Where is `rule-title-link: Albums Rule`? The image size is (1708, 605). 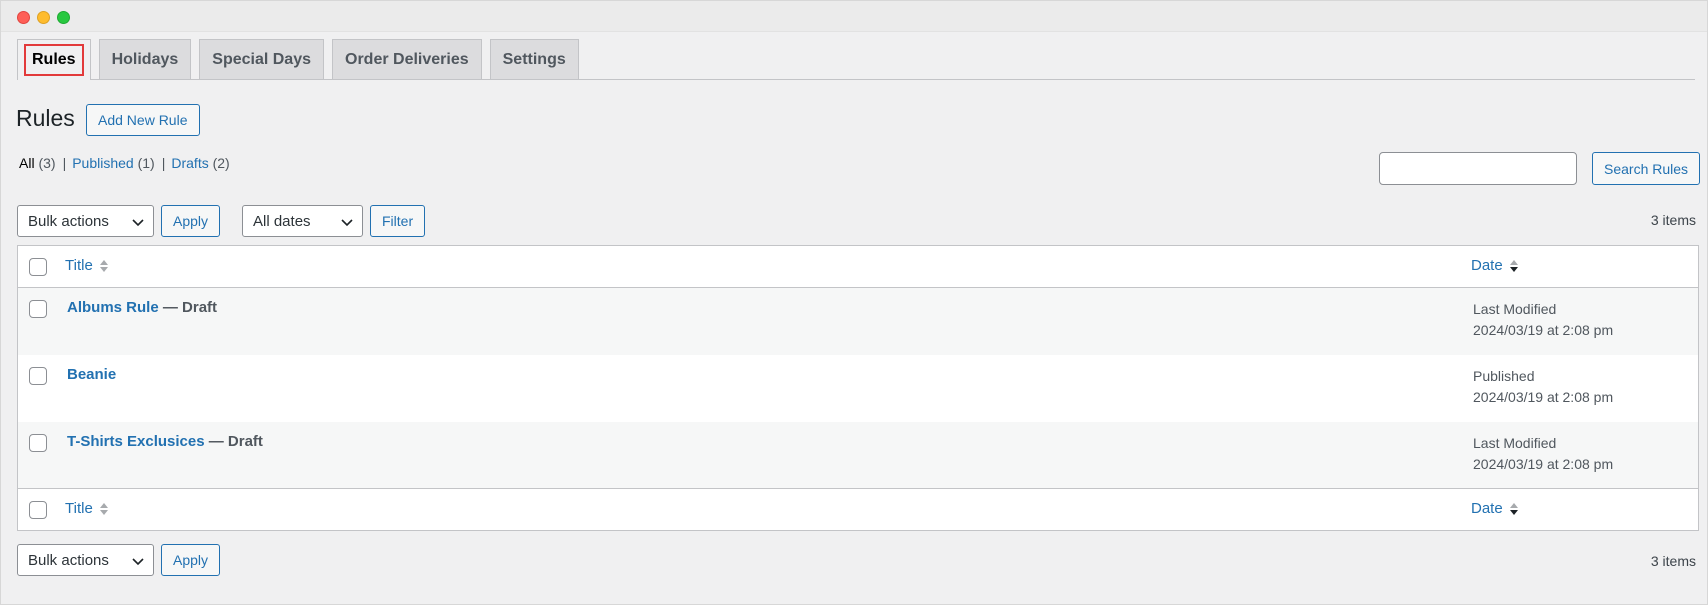
rule-title-link: Albums Rule is located at coordinates (113, 307).